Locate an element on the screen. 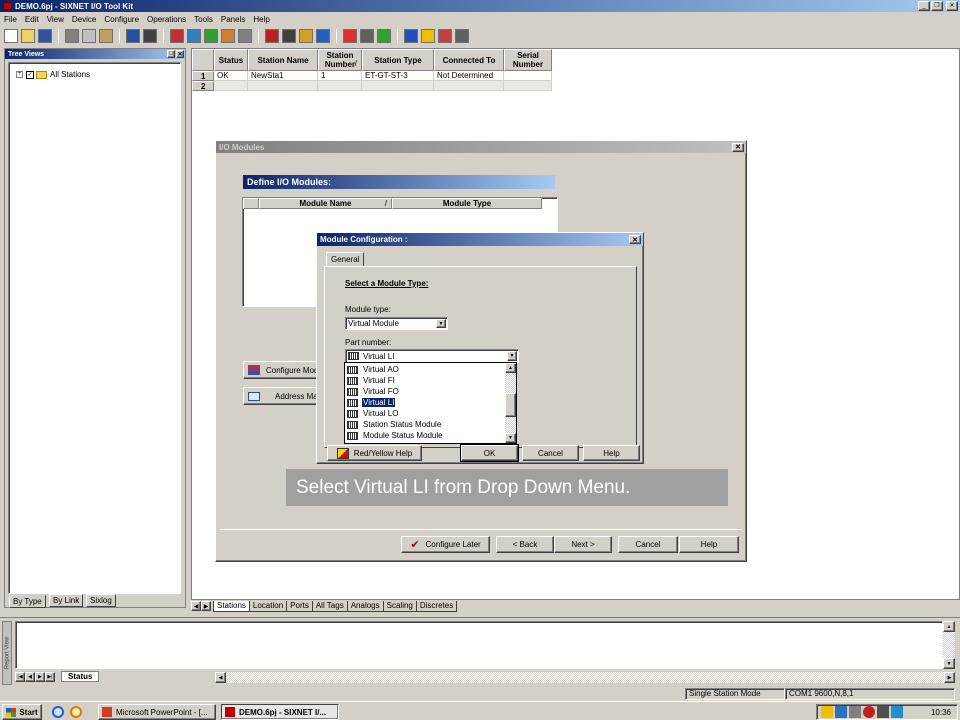  cell-number: 1 is located at coordinates (340, 76).